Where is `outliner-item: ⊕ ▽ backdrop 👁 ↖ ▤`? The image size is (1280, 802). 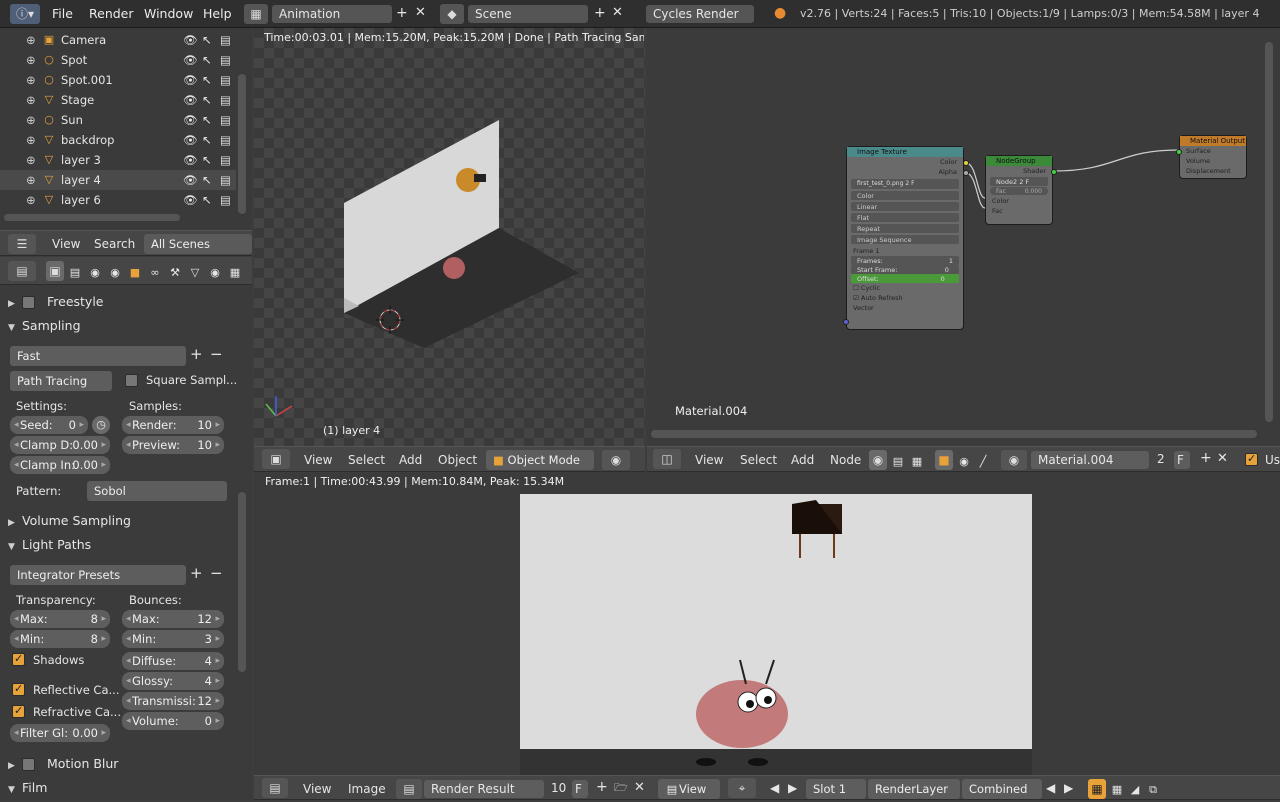
outliner-item: ⊕ ▽ backdrop 👁 ↖ ▤ is located at coordinates (118, 140).